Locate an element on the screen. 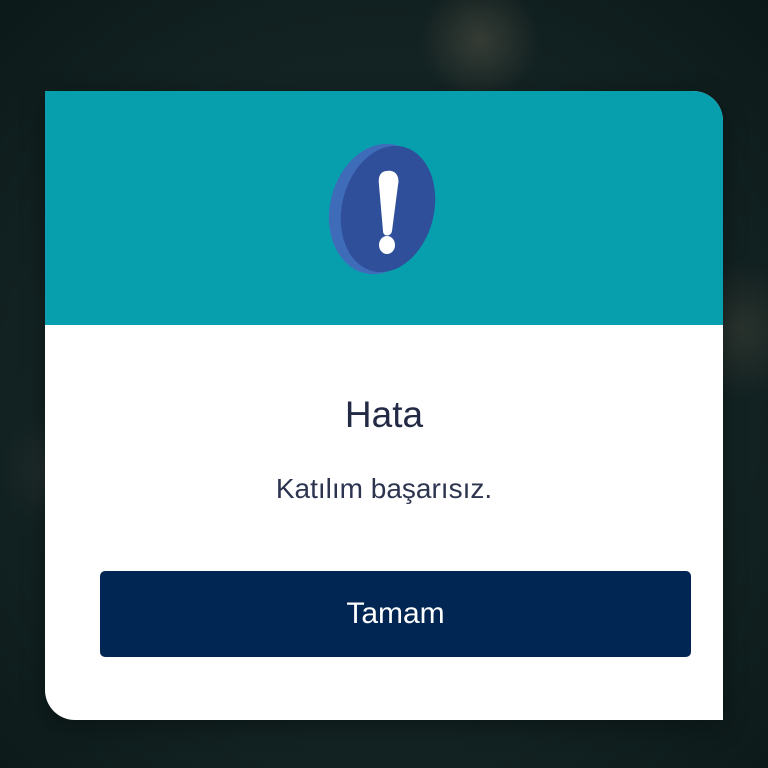 The height and width of the screenshot is (768, 768). exclamation-icon is located at coordinates (382, 209).